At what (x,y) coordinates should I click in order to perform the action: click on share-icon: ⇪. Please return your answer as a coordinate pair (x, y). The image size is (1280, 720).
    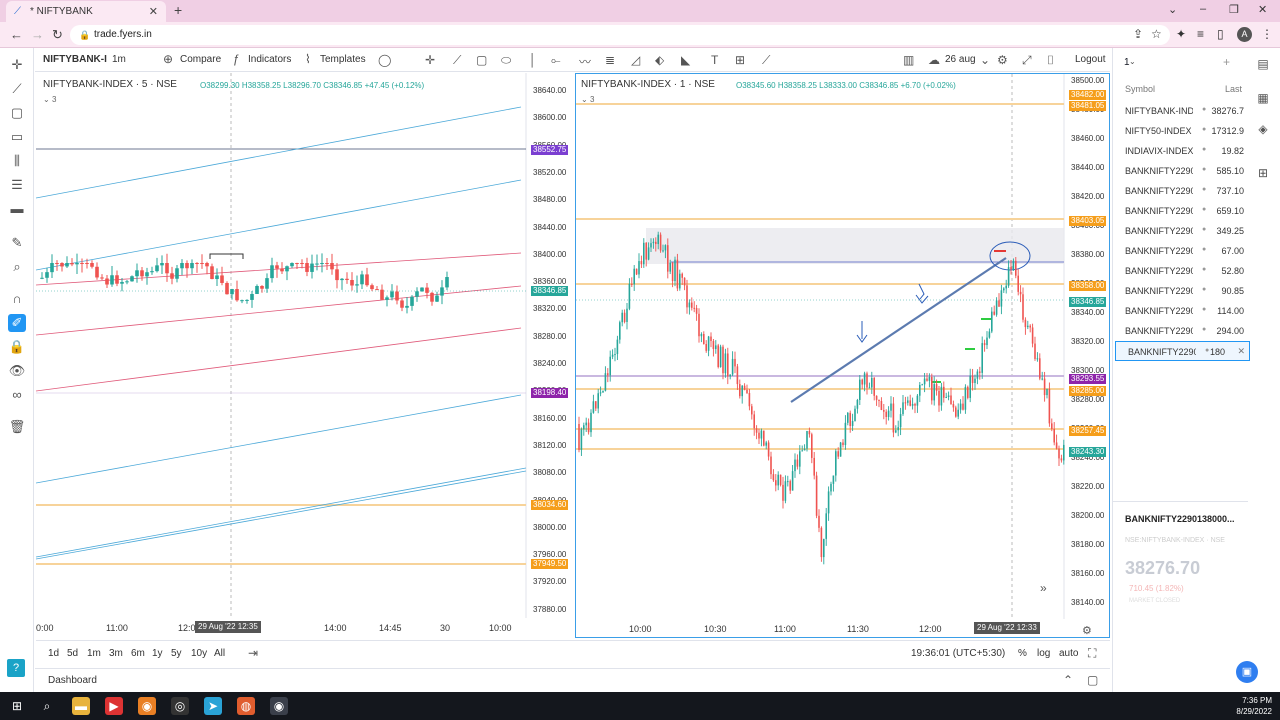
    Looking at the image, I should click on (1138, 34).